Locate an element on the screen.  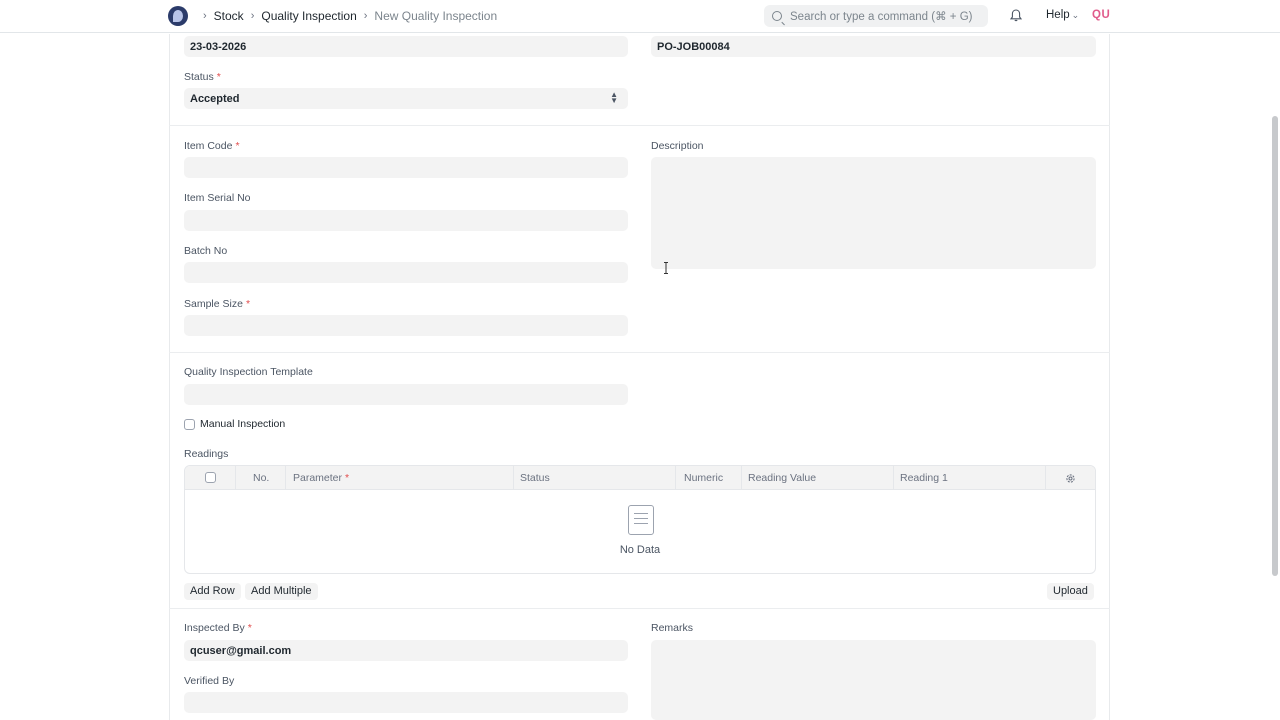
text-cursor-icon is located at coordinates (666, 268).